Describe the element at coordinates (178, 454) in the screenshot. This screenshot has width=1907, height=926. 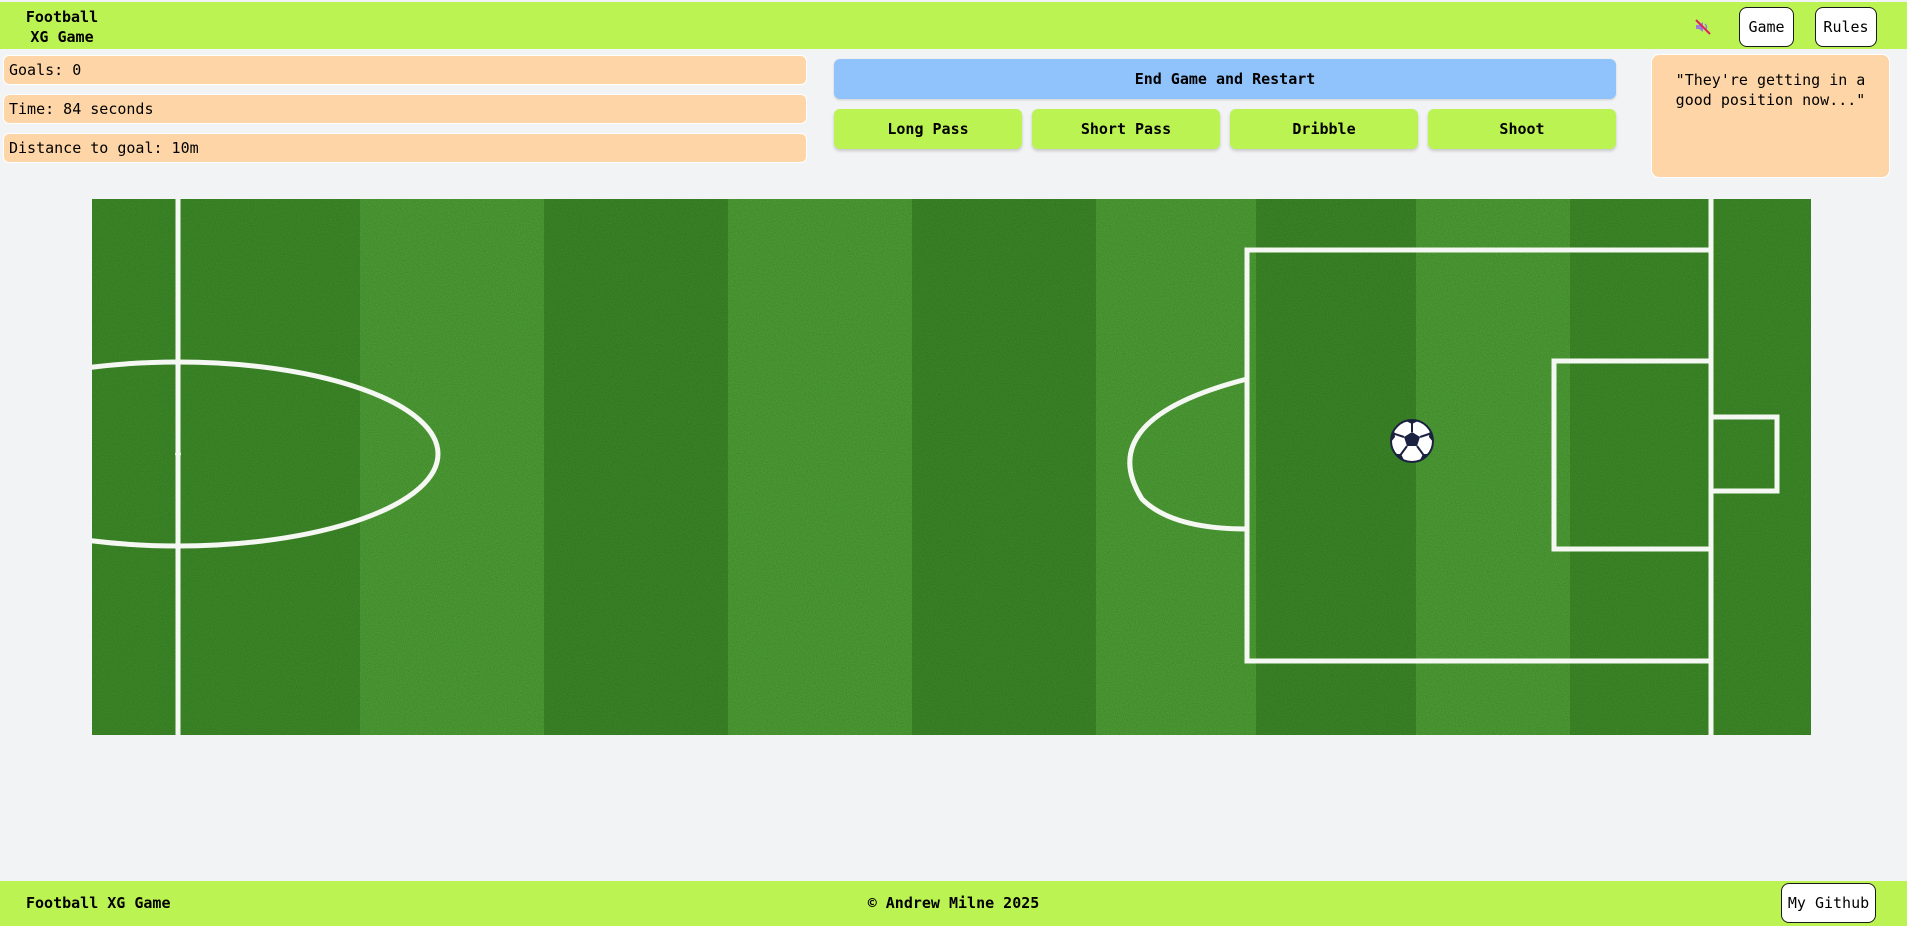
I see `centre-spot` at that location.